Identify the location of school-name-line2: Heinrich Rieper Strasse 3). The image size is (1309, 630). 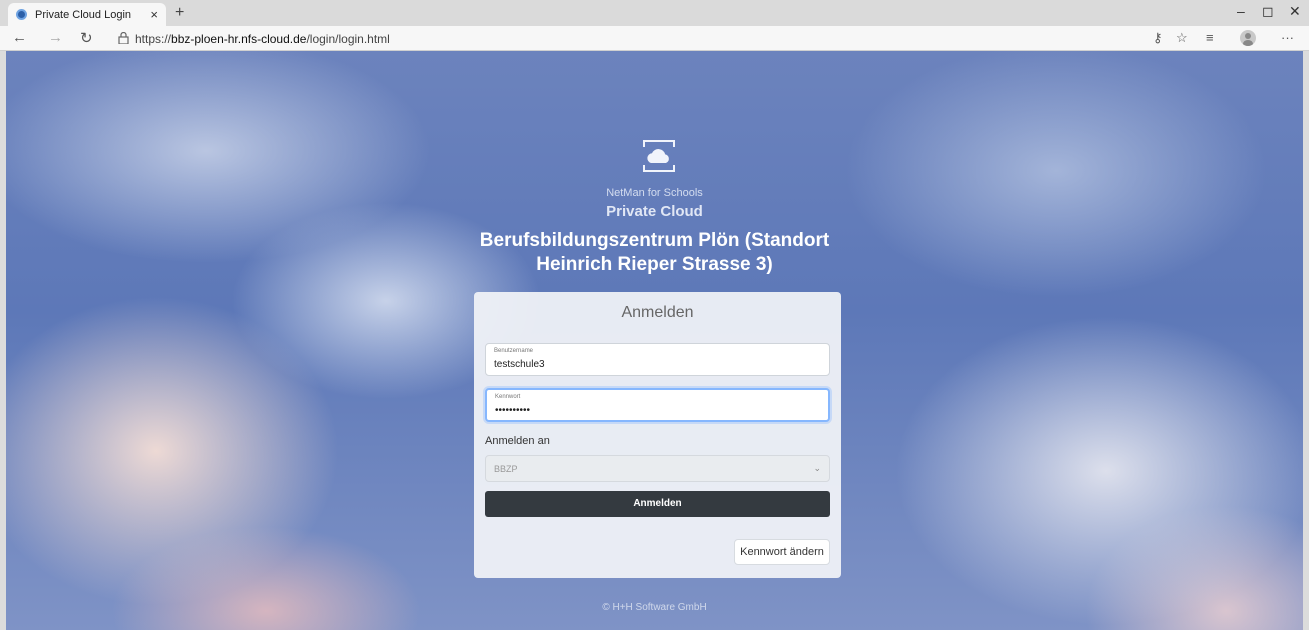
(654, 264).